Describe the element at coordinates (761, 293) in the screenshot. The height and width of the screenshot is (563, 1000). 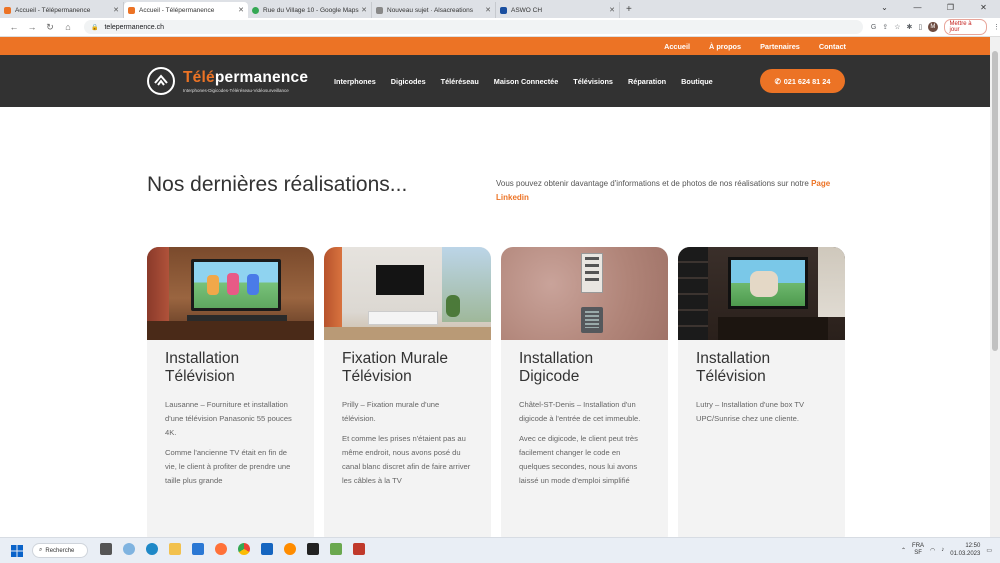
I see `project-photo-tv-box` at that location.